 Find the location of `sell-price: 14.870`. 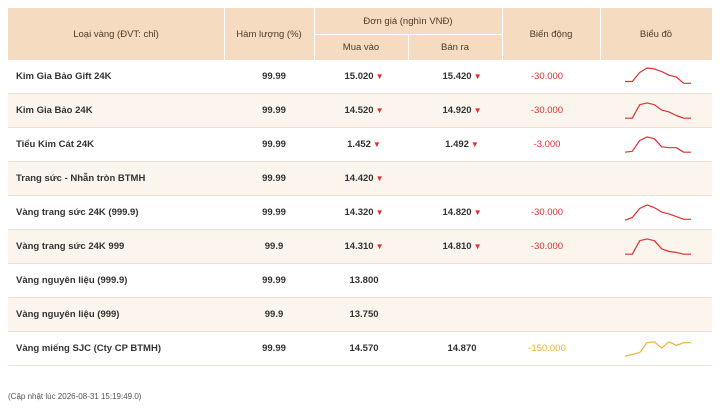

sell-price: 14.870 is located at coordinates (462, 348).